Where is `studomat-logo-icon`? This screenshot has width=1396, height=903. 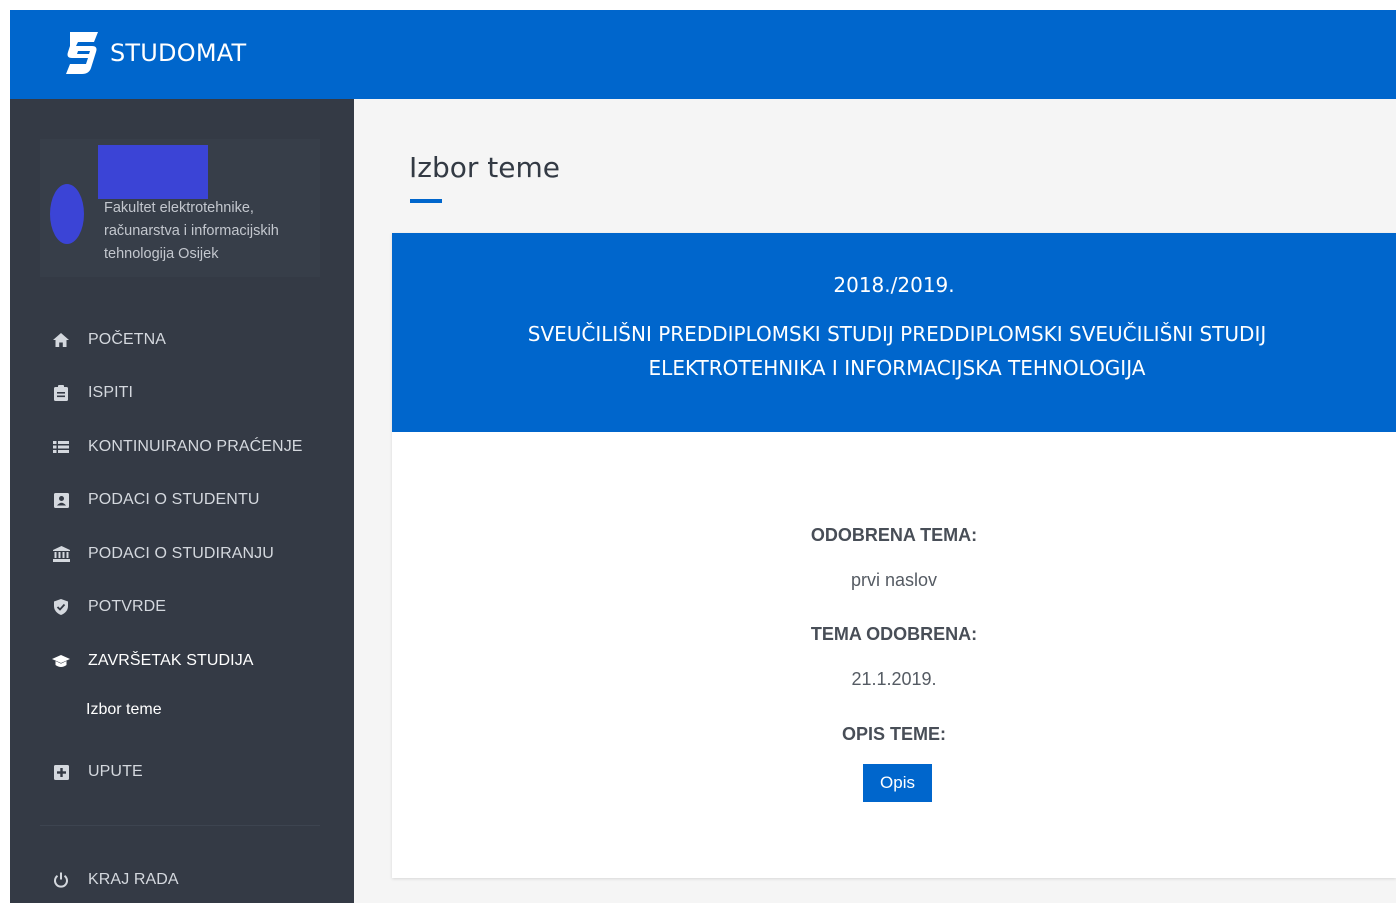 studomat-logo-icon is located at coordinates (82, 53).